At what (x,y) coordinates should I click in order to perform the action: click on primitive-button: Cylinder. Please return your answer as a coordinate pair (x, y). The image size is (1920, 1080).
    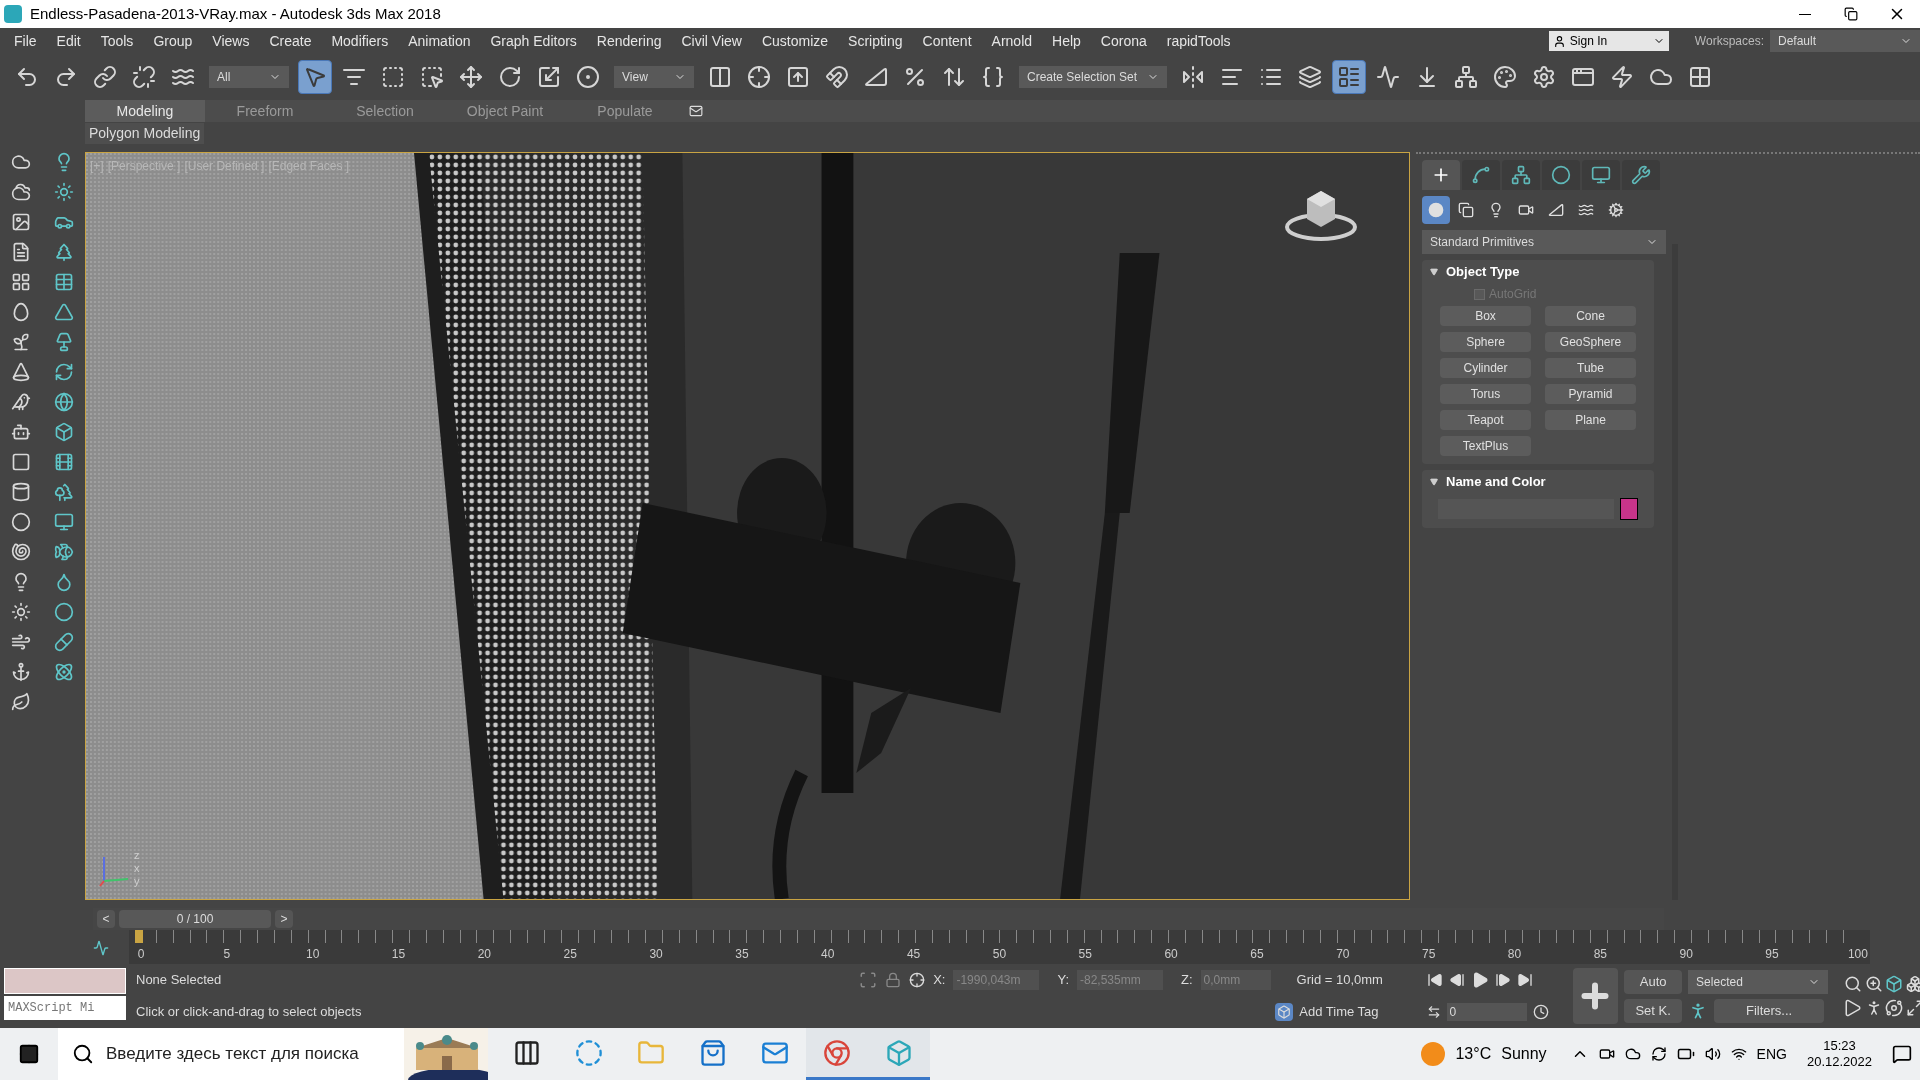
    Looking at the image, I should click on (1485, 368).